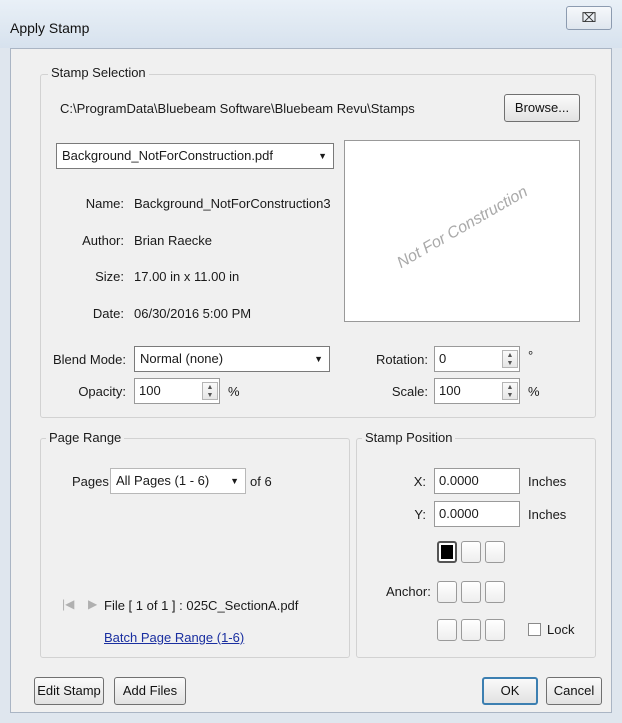 The image size is (622, 723). Describe the element at coordinates (174, 637) in the screenshot. I see `batch-page-range-link: Batch Page Range (1-6)` at that location.